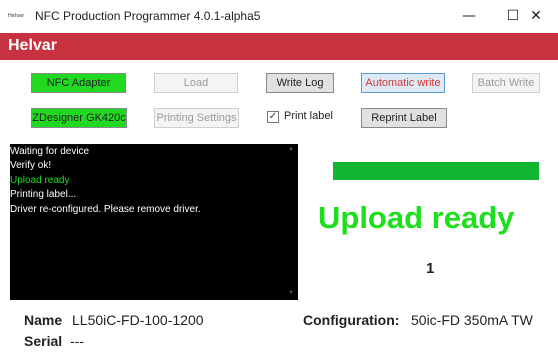  I want to click on printing-settings-button: Printing Settings, so click(196, 118).